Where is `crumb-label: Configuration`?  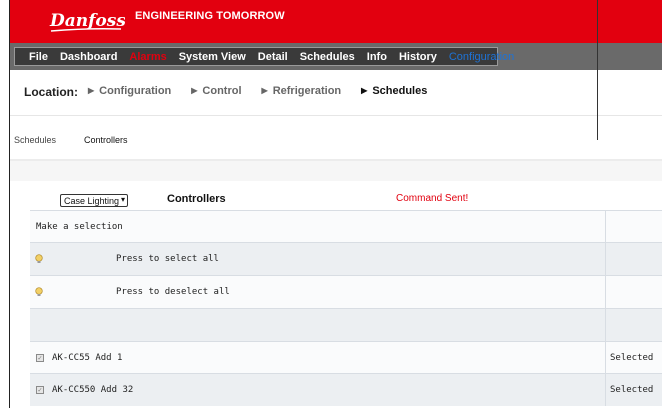
crumb-label: Configuration is located at coordinates (135, 91).